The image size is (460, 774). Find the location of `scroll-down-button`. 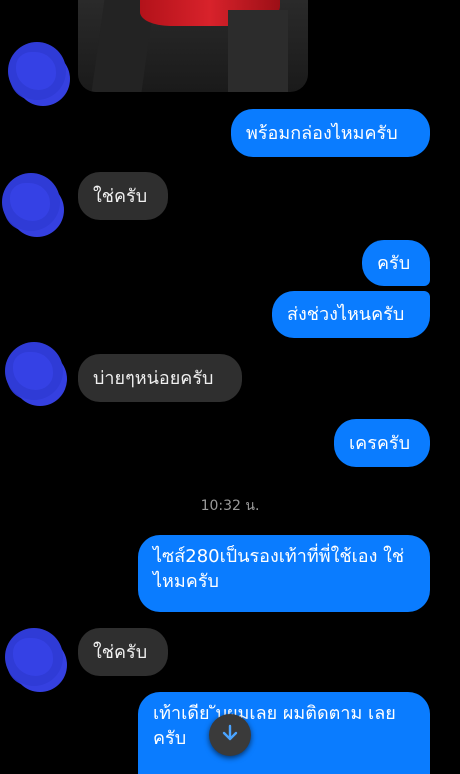

scroll-down-button is located at coordinates (230, 735).